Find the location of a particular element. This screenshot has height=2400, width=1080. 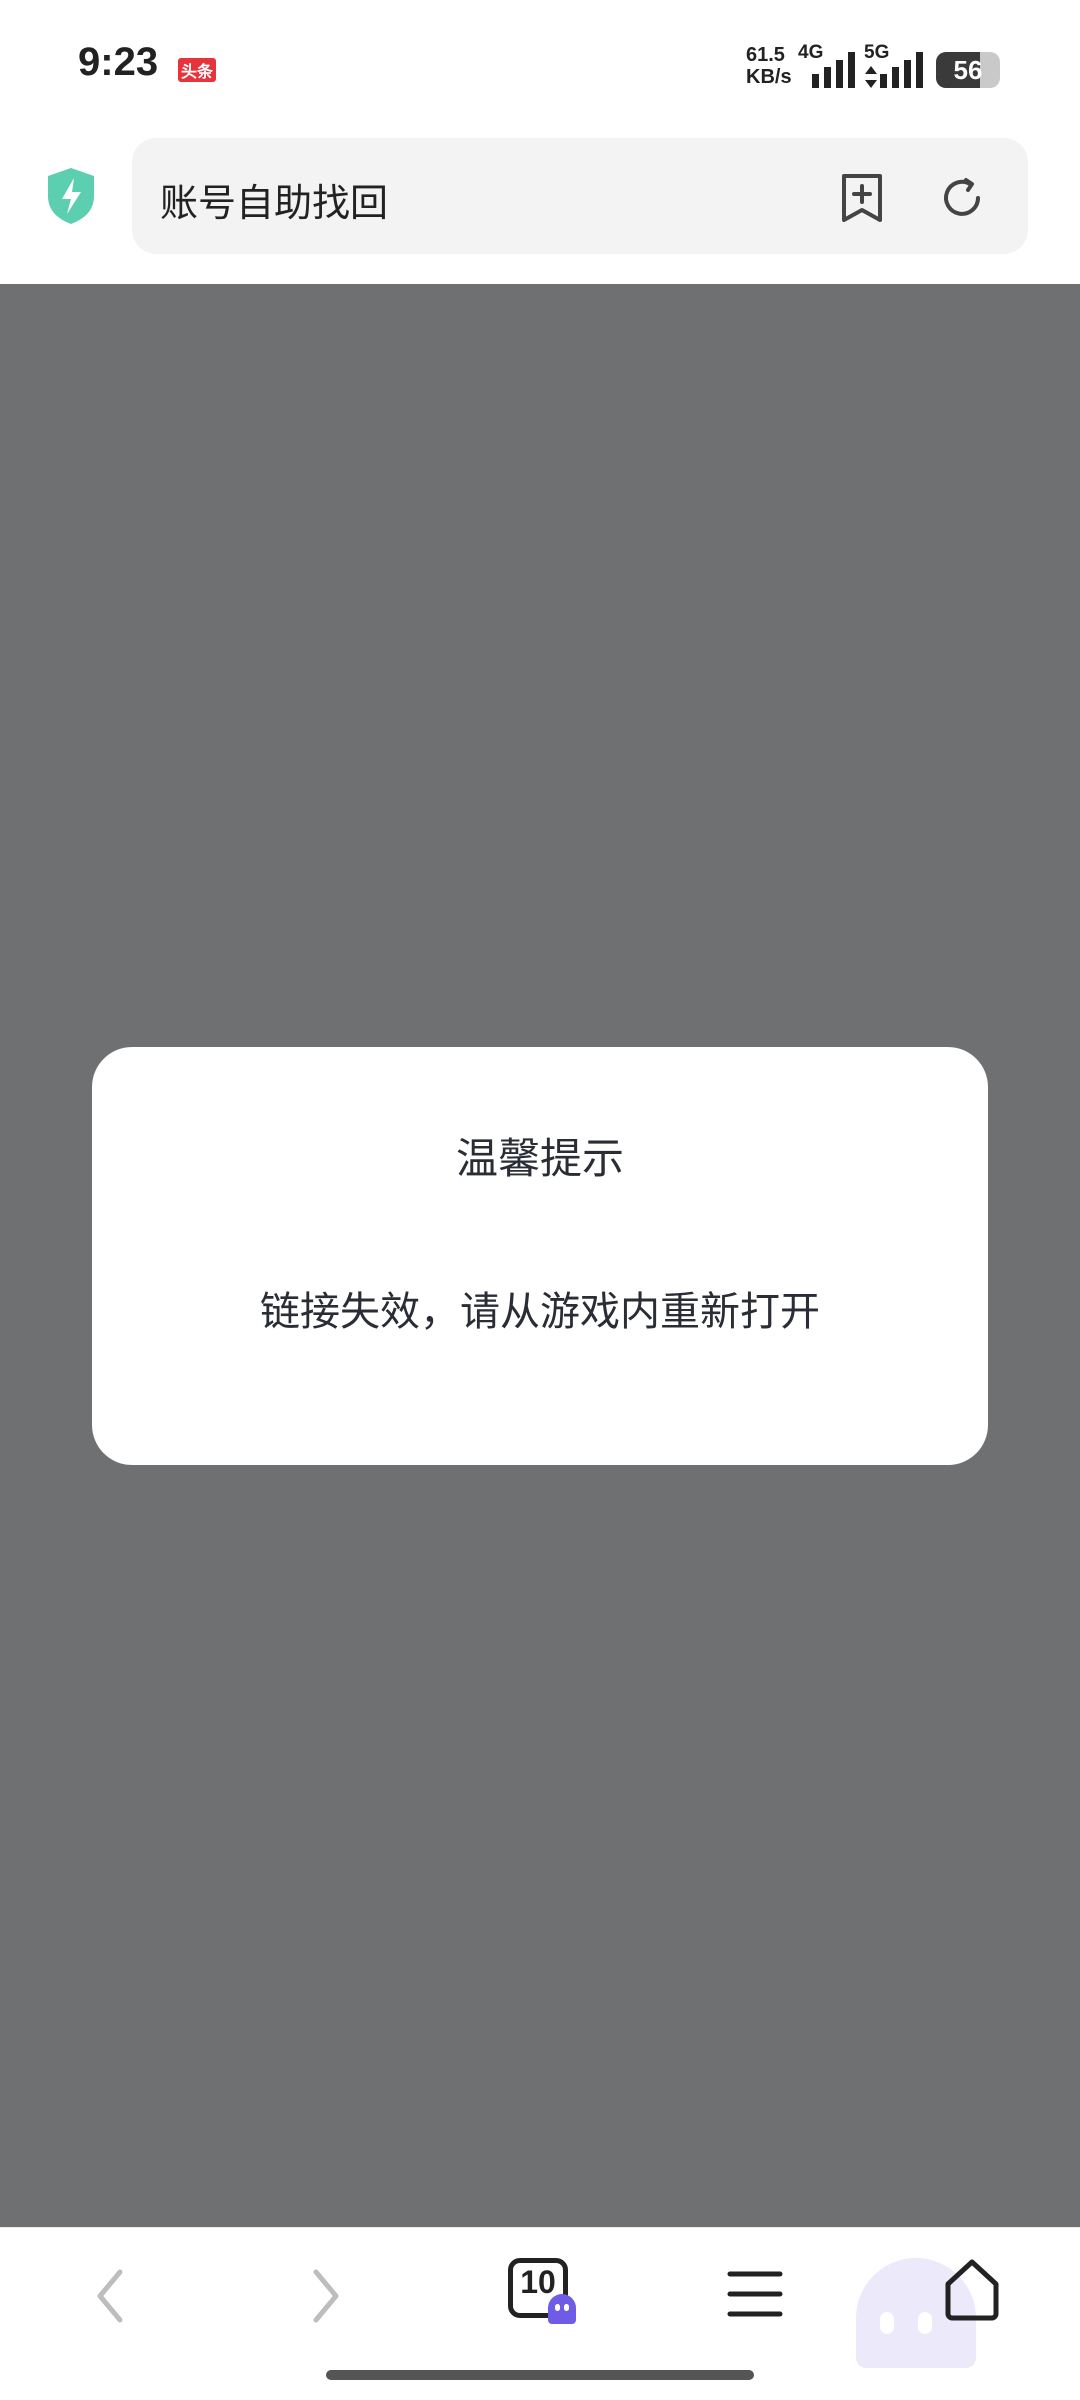

incognito-ghost-icon is located at coordinates (562, 2309).